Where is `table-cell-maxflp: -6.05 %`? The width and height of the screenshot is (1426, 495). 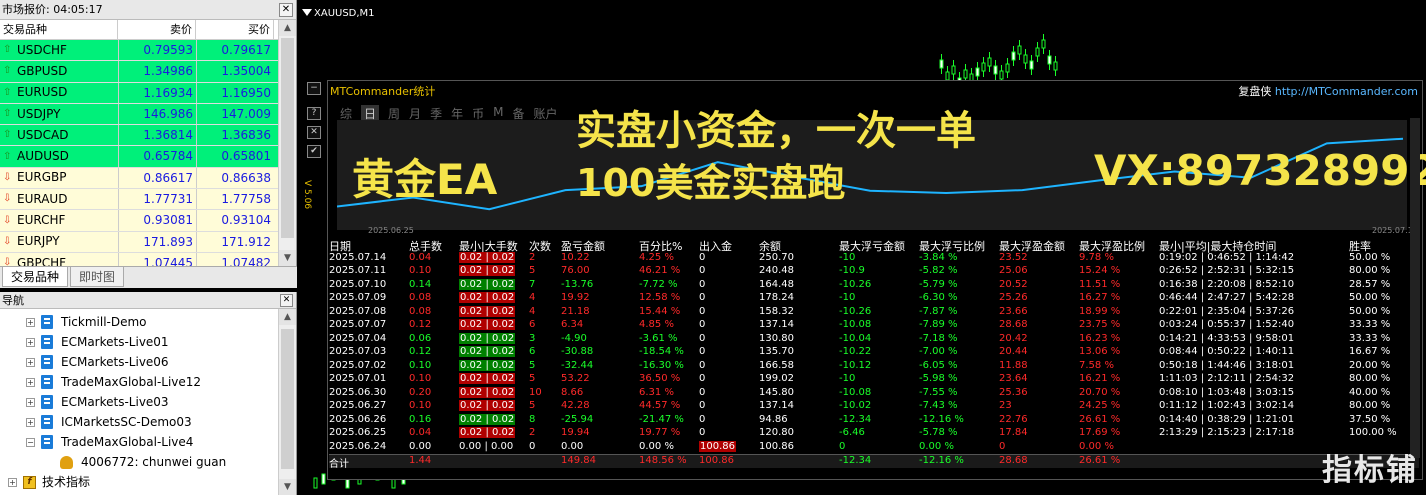
table-cell-maxflp: -6.05 % is located at coordinates (938, 365).